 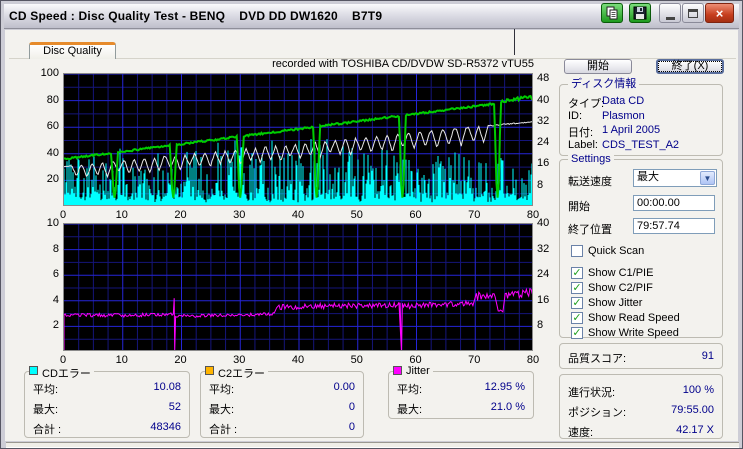 What do you see at coordinates (695, 430) in the screenshot?
I see `progress-value: 42.17 X` at bounding box center [695, 430].